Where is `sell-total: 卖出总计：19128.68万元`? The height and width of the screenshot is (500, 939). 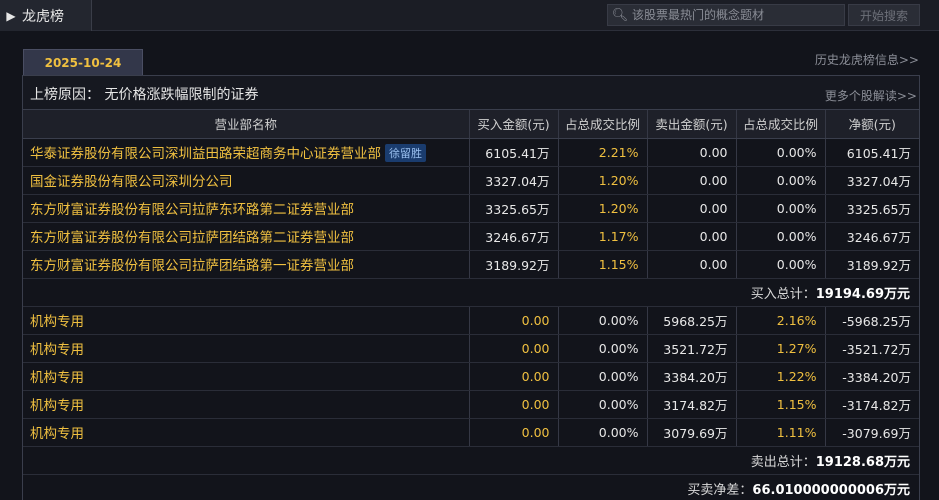
sell-total: 卖出总计：19128.68万元 is located at coordinates (471, 460).